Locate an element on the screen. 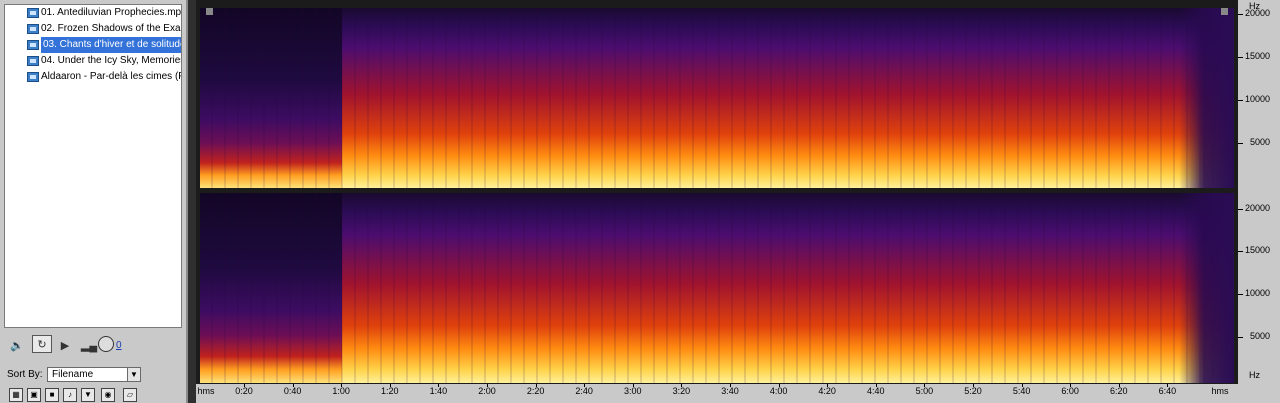 The height and width of the screenshot is (403, 1280). file-list-item: Aldaaron - Par-delà les cimes (Ful is located at coordinates (93, 77).